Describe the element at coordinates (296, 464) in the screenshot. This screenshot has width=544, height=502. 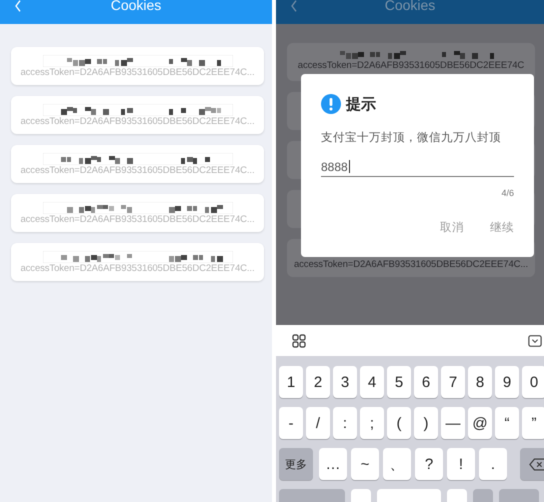
I see `more-key: 更多` at that location.